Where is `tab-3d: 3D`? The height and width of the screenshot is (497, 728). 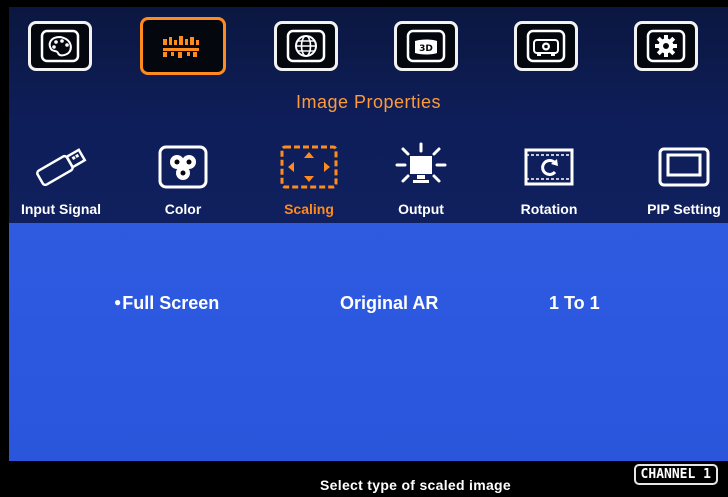 tab-3d: 3D is located at coordinates (426, 46).